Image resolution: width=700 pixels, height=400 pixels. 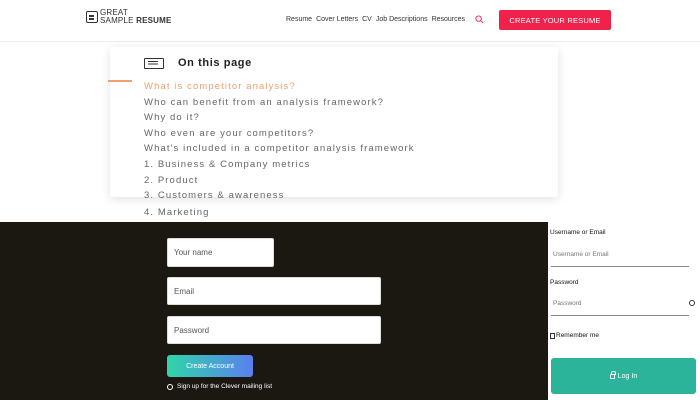 I want to click on remember-label: Remember me, so click(x=577, y=335).